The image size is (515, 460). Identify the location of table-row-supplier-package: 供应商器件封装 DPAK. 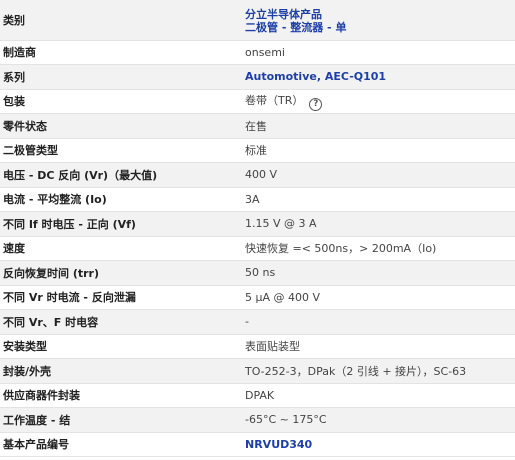
(257, 395).